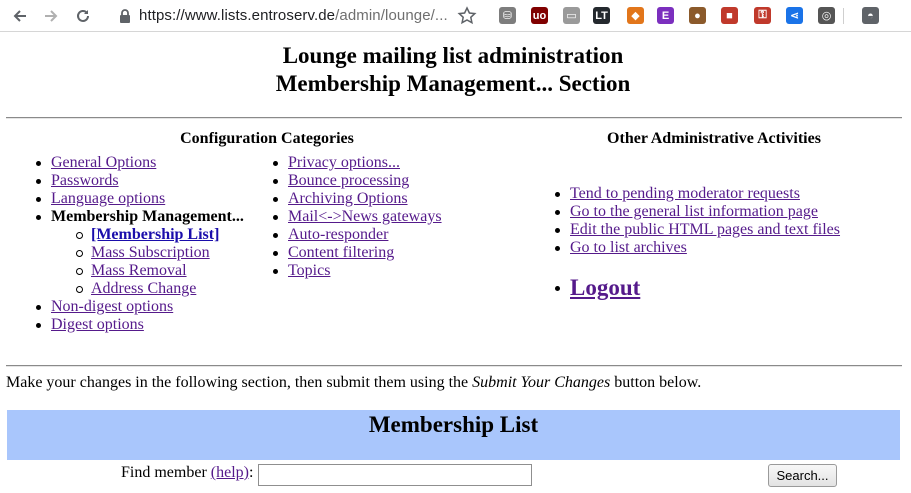 This screenshot has height=493, width=911. Describe the element at coordinates (729, 15) in the screenshot. I see `record-ext-icon: ■` at that location.